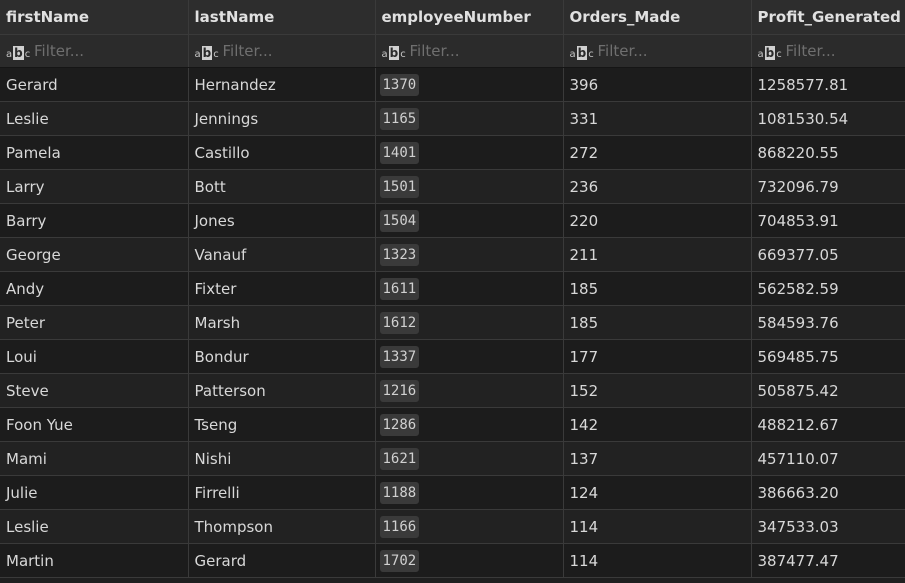  What do you see at coordinates (94, 288) in the screenshot?
I see `cell-firstname: Andy` at bounding box center [94, 288].